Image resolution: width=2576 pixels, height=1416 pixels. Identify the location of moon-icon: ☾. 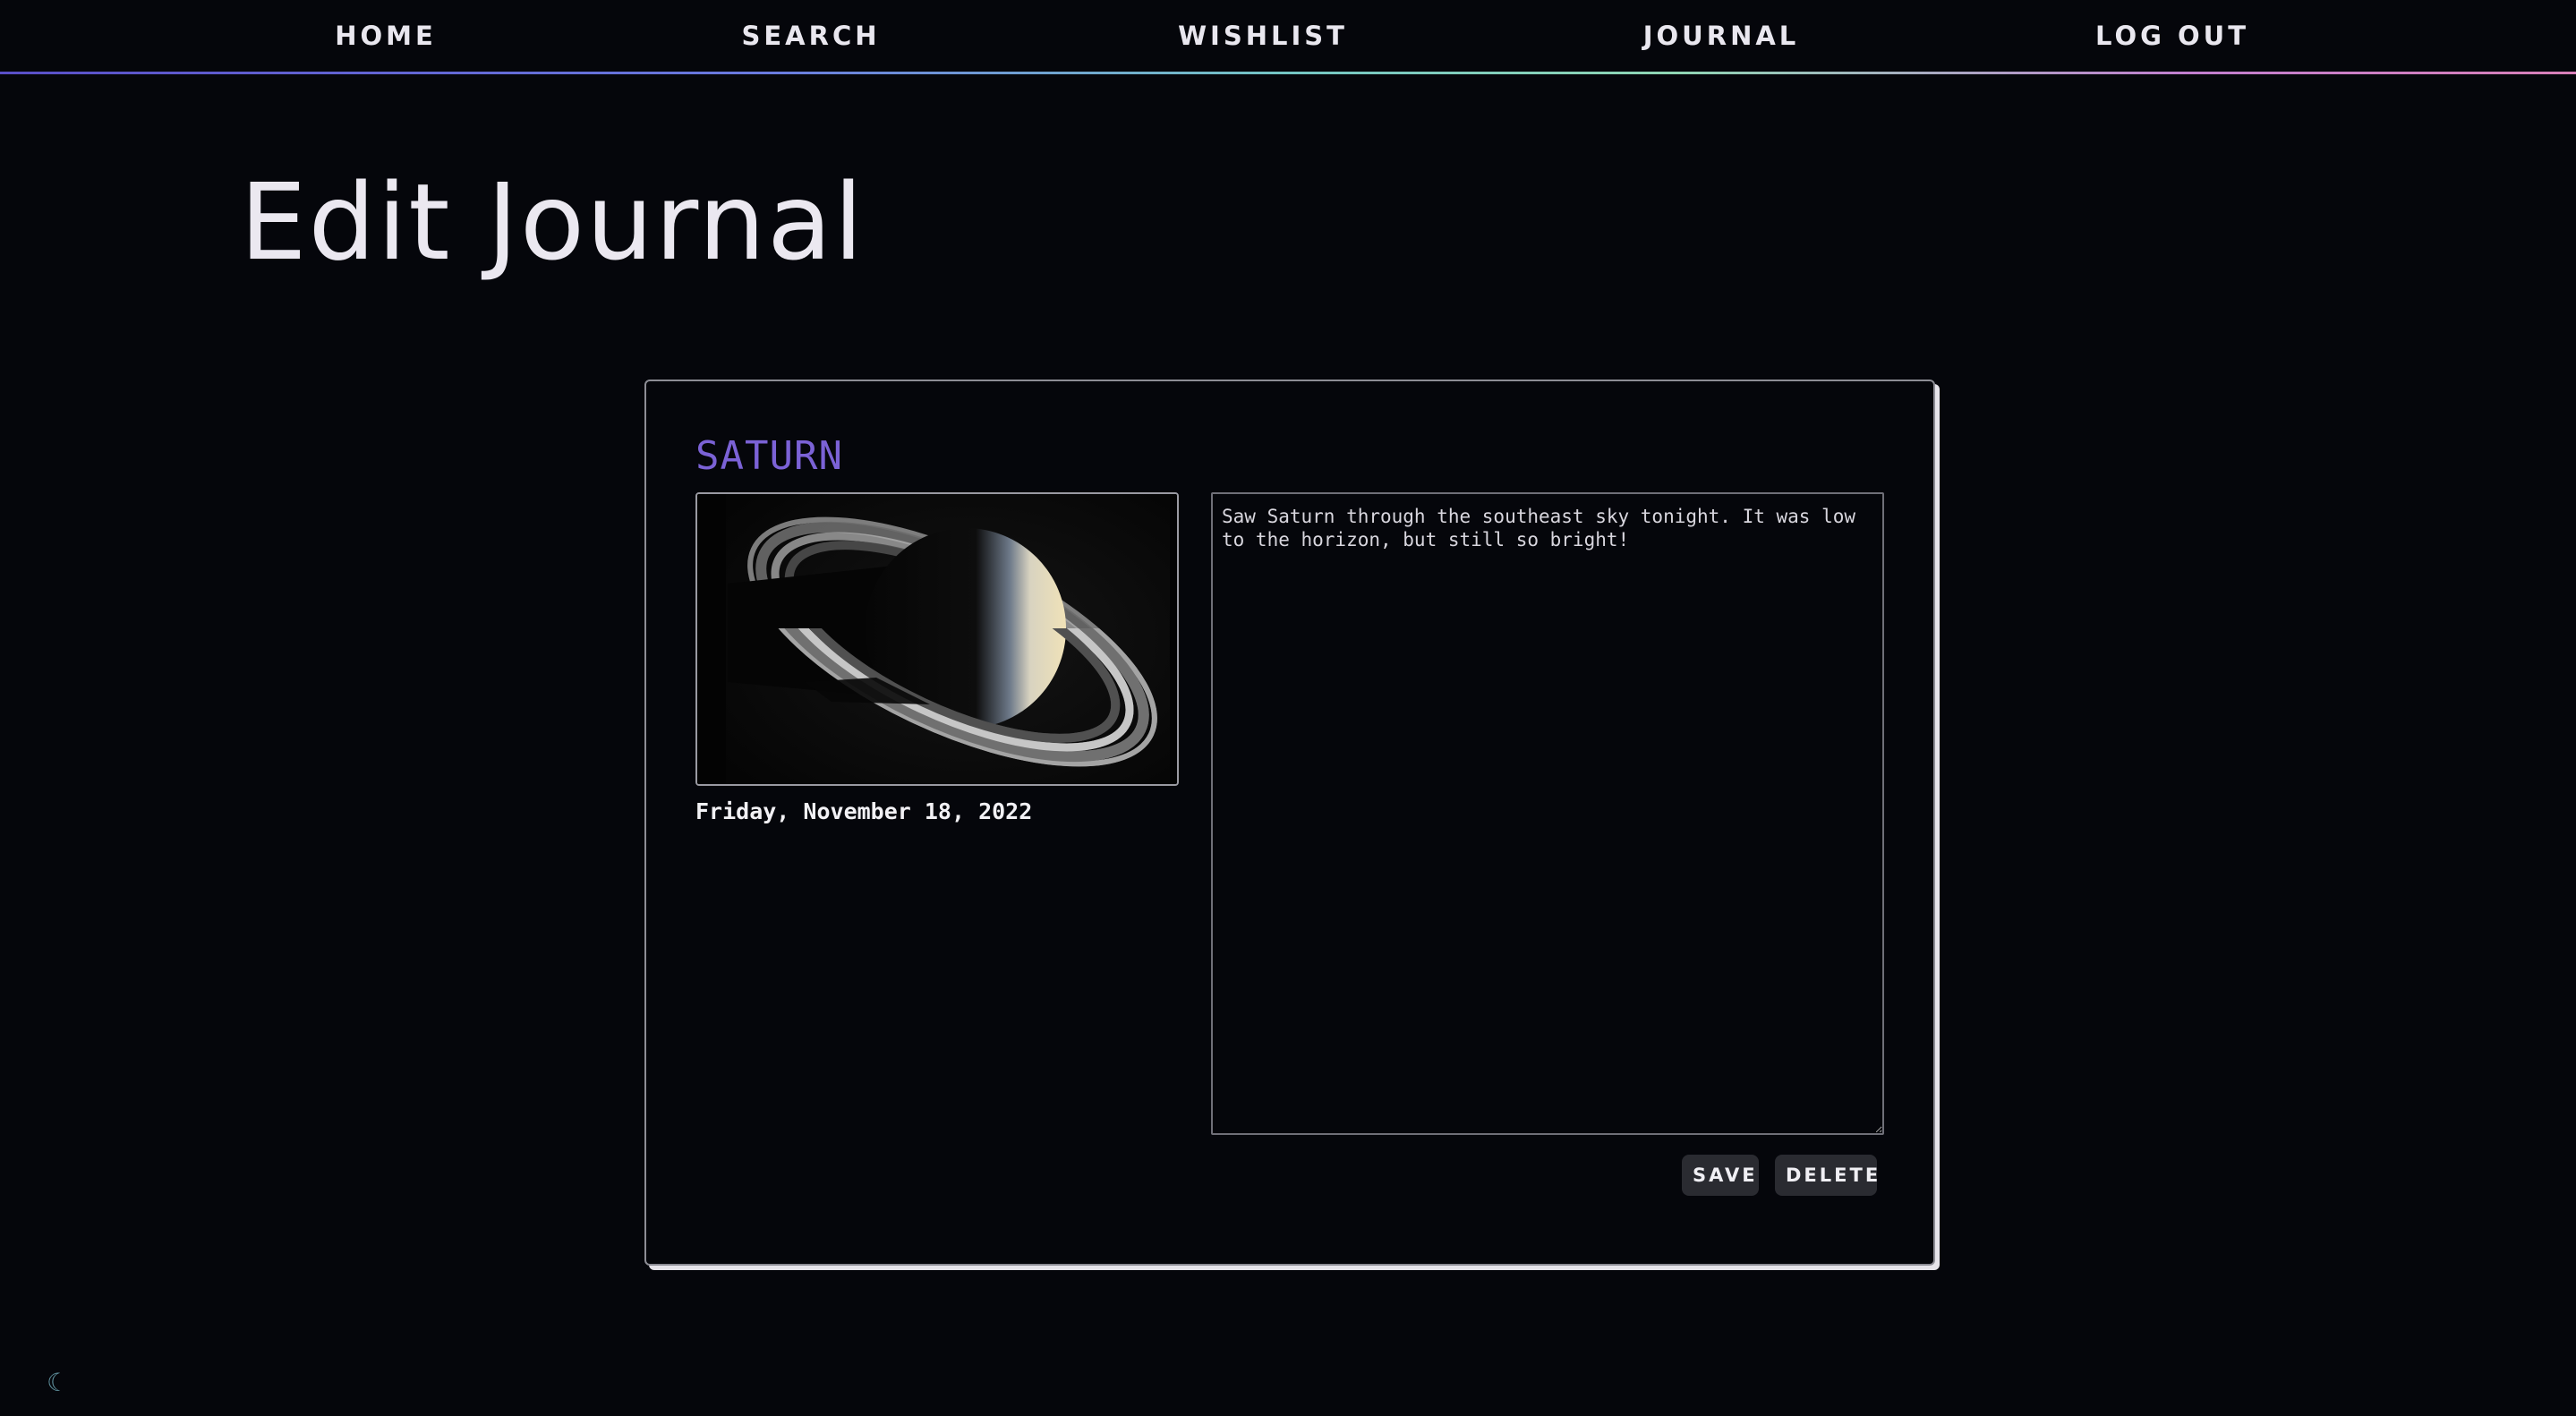
(58, 1382).